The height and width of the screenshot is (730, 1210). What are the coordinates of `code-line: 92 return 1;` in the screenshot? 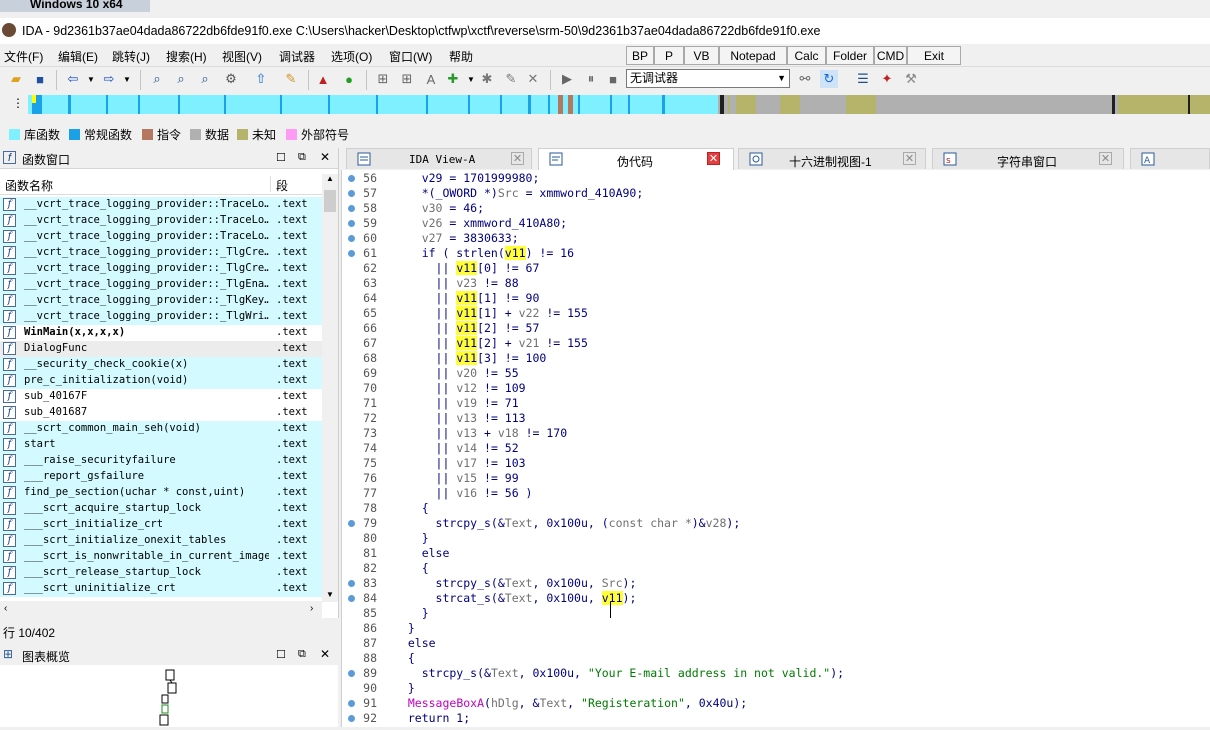 It's located at (775, 718).